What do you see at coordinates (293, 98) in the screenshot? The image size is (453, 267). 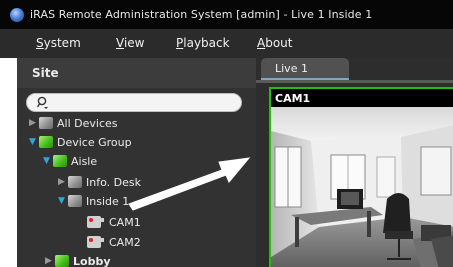 I see `camera-label: CAM1` at bounding box center [293, 98].